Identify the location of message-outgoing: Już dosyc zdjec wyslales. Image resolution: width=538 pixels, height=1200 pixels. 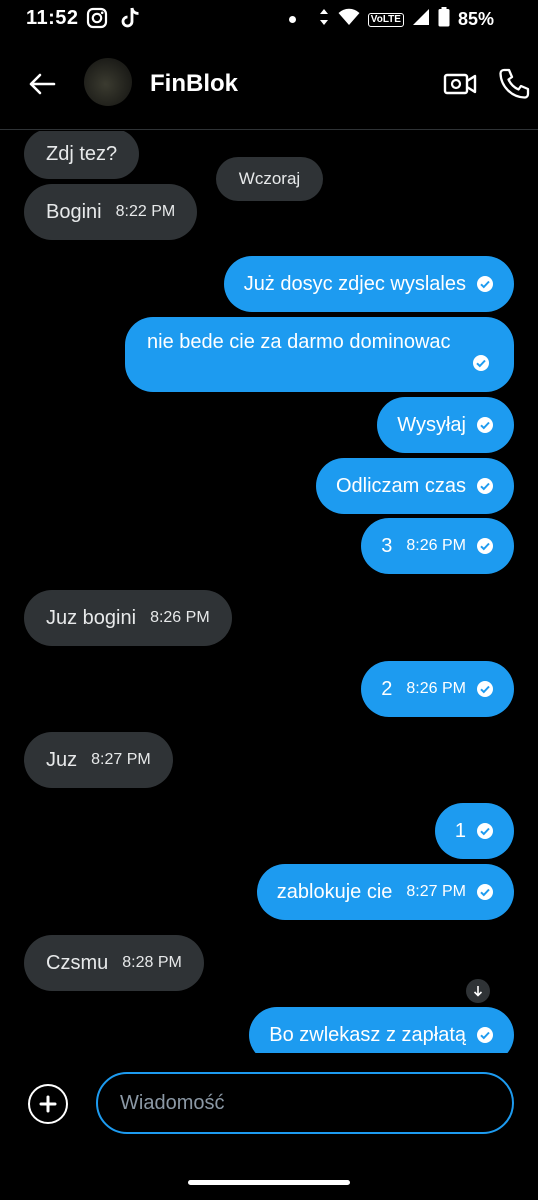
(368, 284).